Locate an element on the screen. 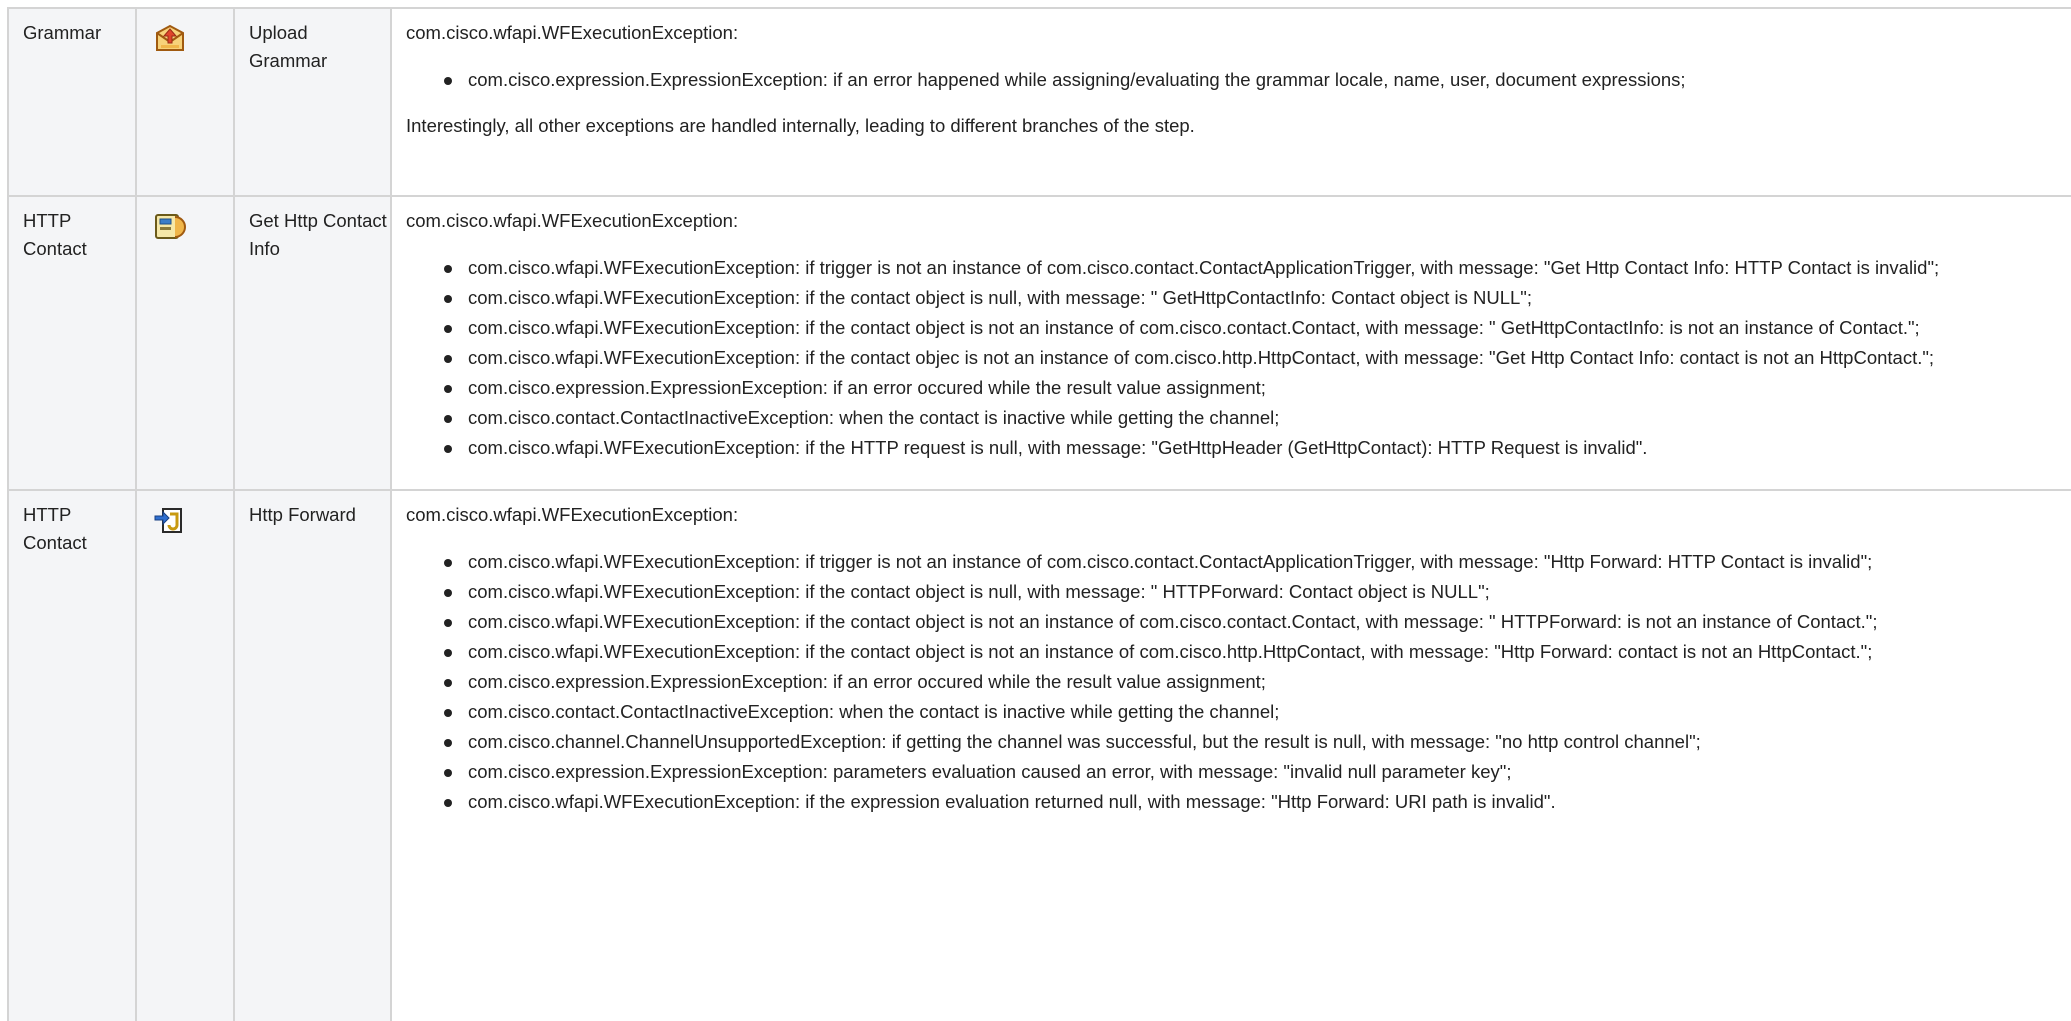 Image resolution: width=2071 pixels, height=1021 pixels. category-label: Grammar is located at coordinates (62, 32).